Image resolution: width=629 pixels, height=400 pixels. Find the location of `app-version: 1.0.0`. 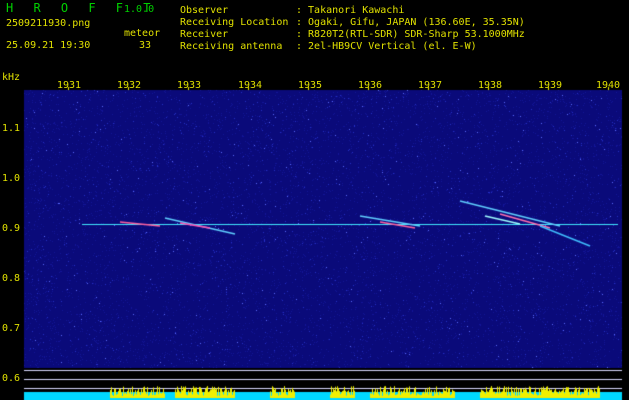

app-version: 1.0.0 is located at coordinates (139, 9).